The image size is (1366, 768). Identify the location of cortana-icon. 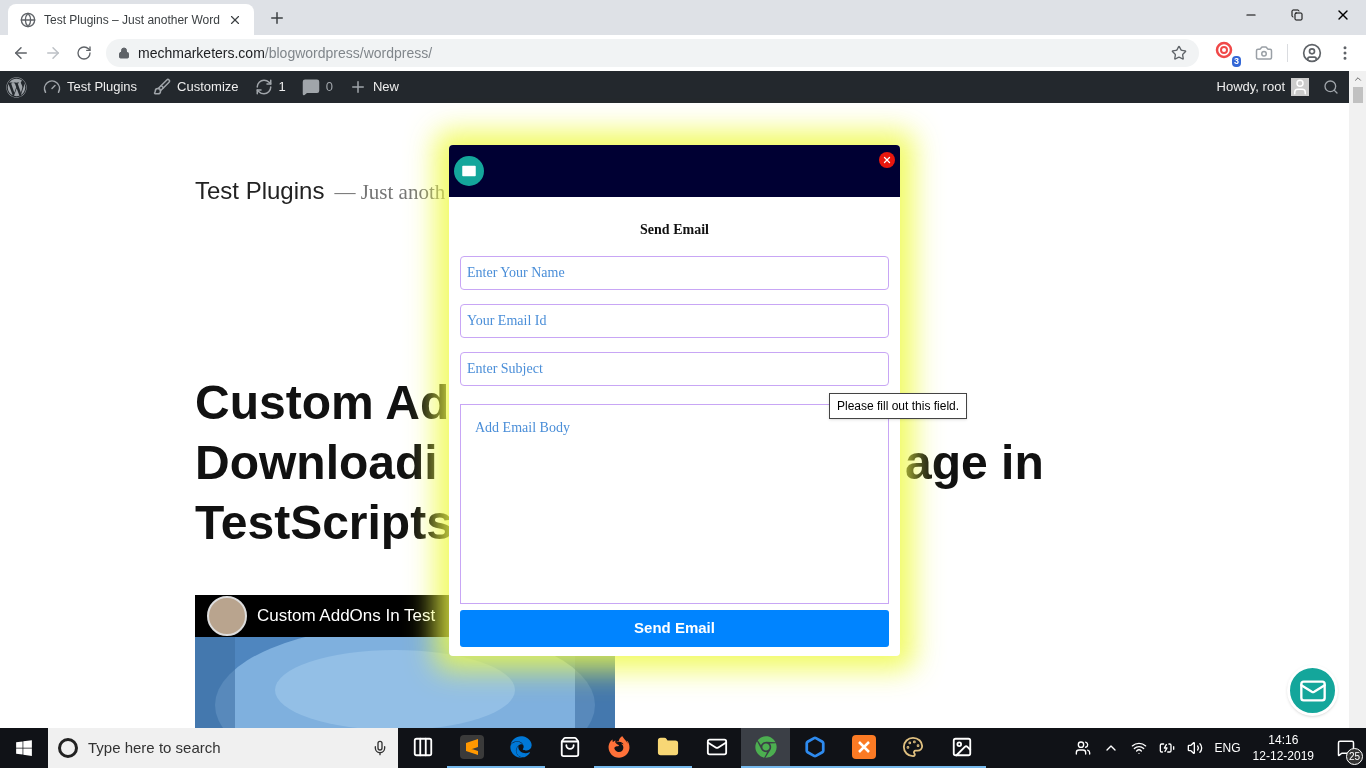
(68, 748).